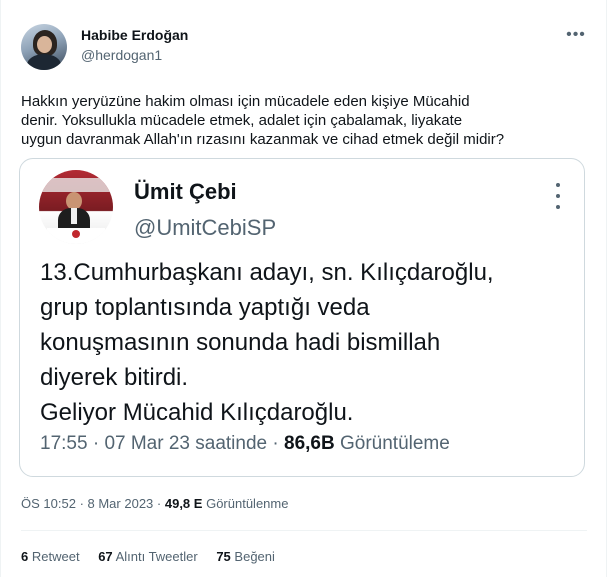  What do you see at coordinates (121, 55) in the screenshot?
I see `author-handle: @herdogan1` at bounding box center [121, 55].